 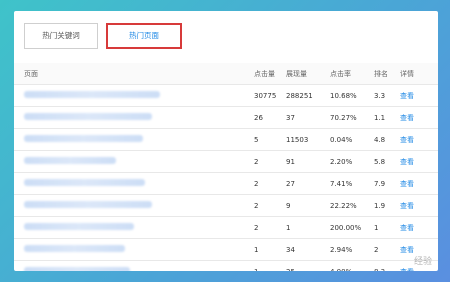 I want to click on impressions-cell: 1, so click(x=308, y=227).